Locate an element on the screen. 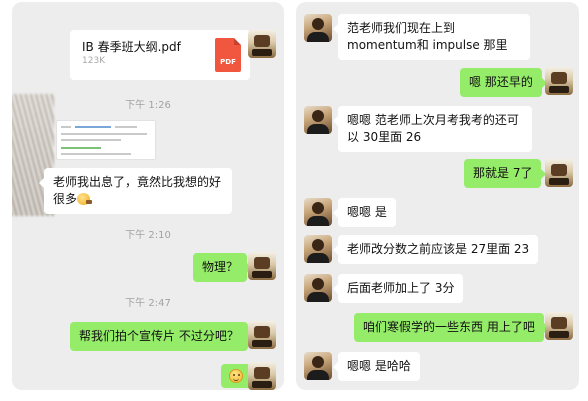 The image size is (588, 401). message-bubble-incoming: 嗯嗯 范老师上次月考我考的还可以 30里面 26 is located at coordinates (432, 129).